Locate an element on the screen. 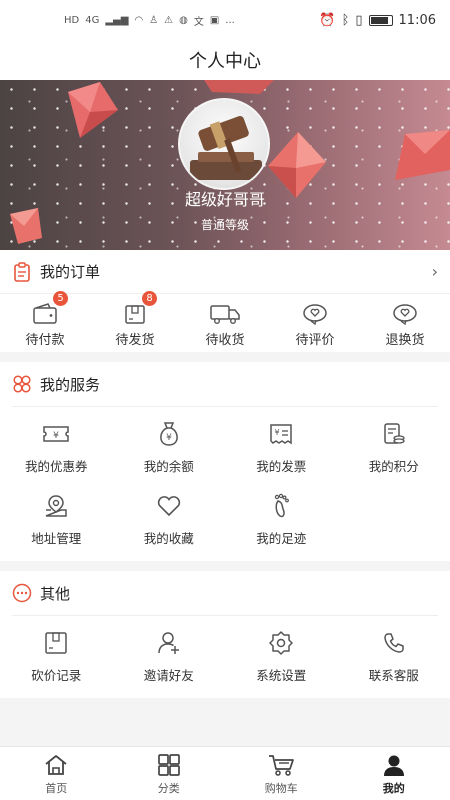 This screenshot has height=800, width=450. points-icon is located at coordinates (394, 434).